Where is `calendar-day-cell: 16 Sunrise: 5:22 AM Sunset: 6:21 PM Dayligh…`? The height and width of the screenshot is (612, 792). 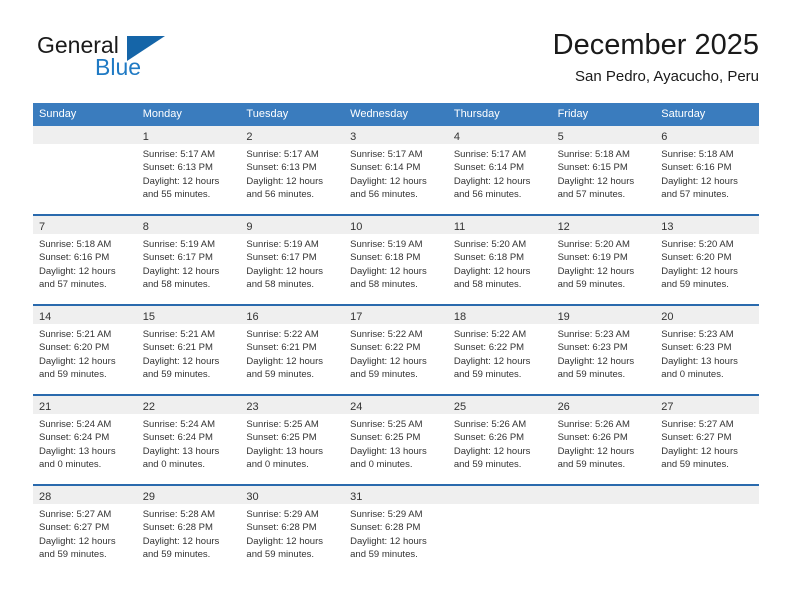
calendar-day-cell: 16 Sunrise: 5:22 AM Sunset: 6:21 PM Dayligh… is located at coordinates (292, 350).